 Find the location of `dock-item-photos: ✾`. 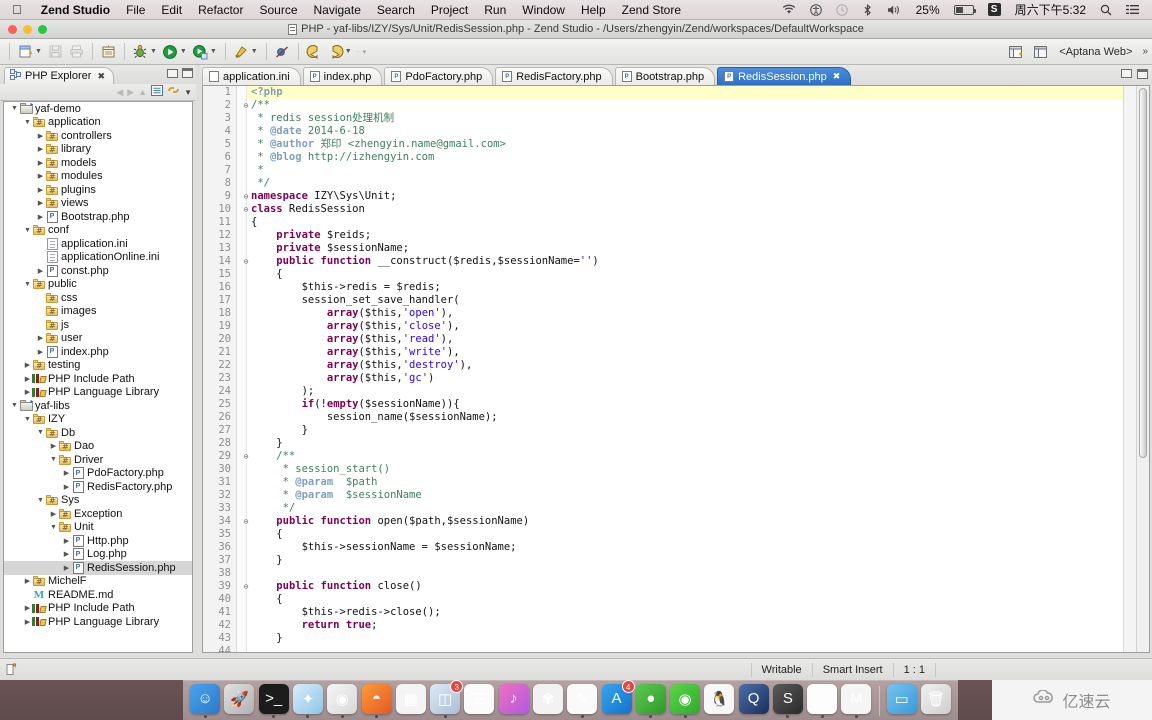

dock-item-photos: ✾ is located at coordinates (548, 701).